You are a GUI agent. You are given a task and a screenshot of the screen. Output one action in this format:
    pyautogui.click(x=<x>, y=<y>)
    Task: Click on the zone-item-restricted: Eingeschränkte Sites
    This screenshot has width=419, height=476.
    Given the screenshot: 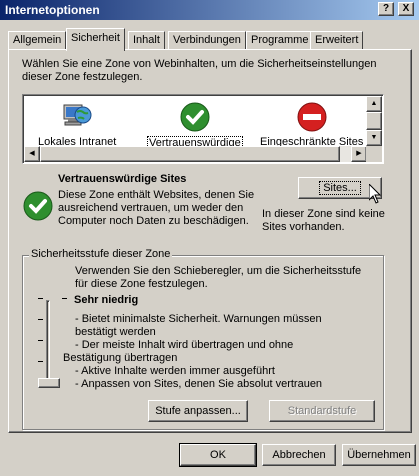 What is the action you would take?
    pyautogui.click(x=311, y=124)
    